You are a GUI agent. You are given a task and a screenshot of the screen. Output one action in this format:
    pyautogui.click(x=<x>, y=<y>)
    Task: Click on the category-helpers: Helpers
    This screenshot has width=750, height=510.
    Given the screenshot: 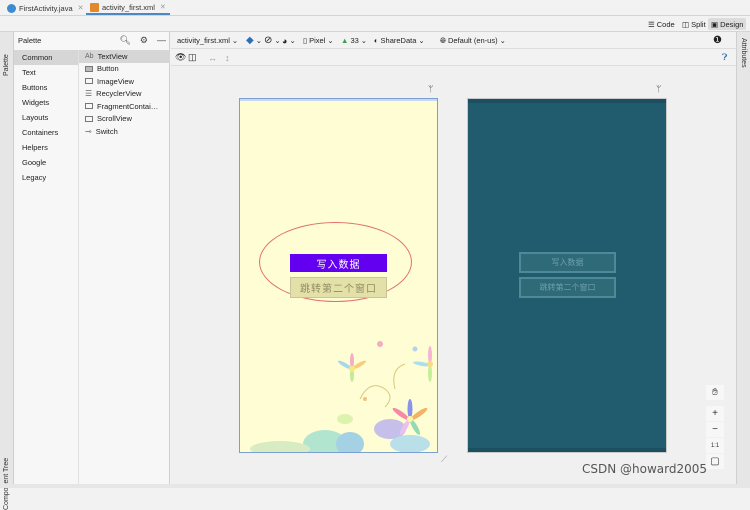 What is the action you would take?
    pyautogui.click(x=46, y=147)
    